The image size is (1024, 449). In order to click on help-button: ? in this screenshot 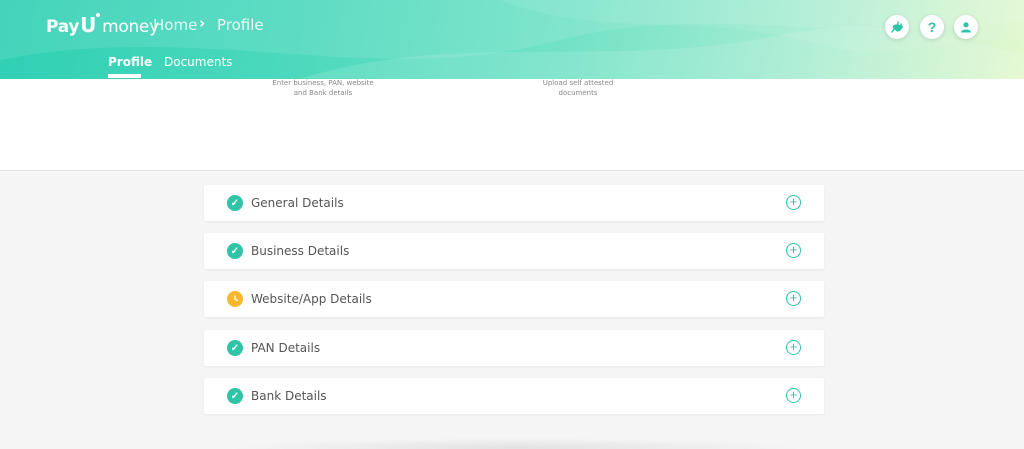, I will do `click(932, 27)`.